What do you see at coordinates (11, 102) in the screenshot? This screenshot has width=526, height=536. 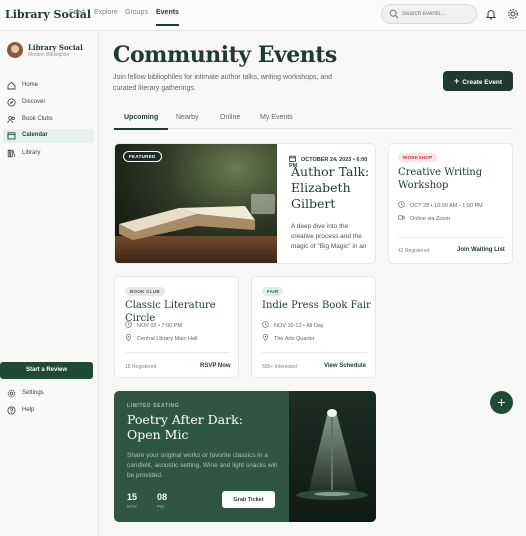 I see `compass-icon` at bounding box center [11, 102].